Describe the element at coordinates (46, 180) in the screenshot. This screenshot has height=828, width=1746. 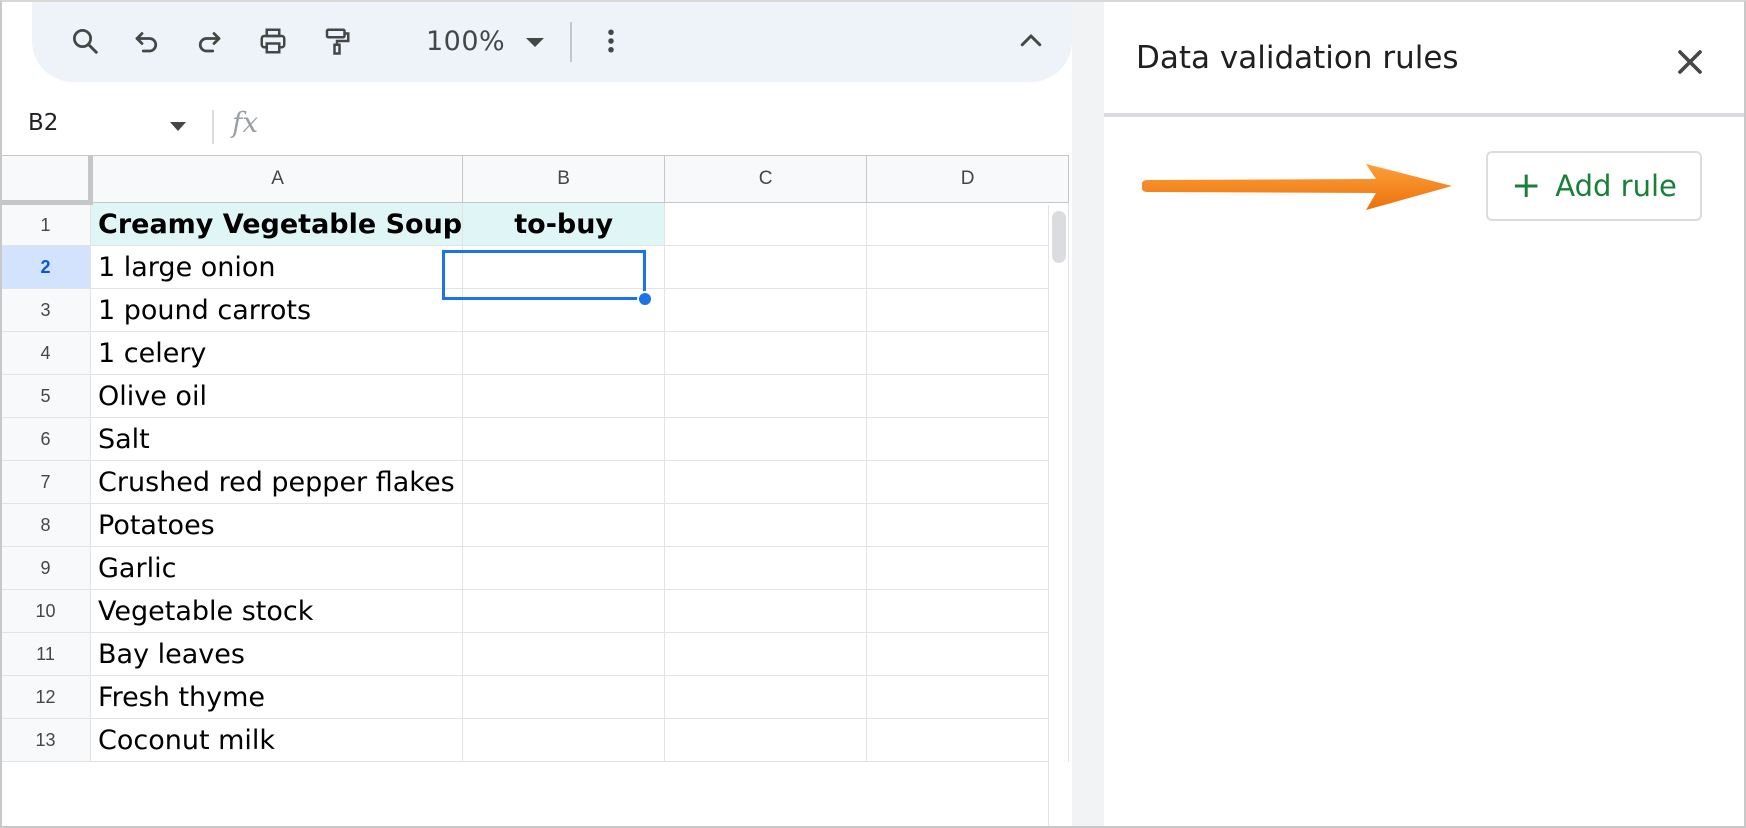
I see `select-all-corner` at that location.